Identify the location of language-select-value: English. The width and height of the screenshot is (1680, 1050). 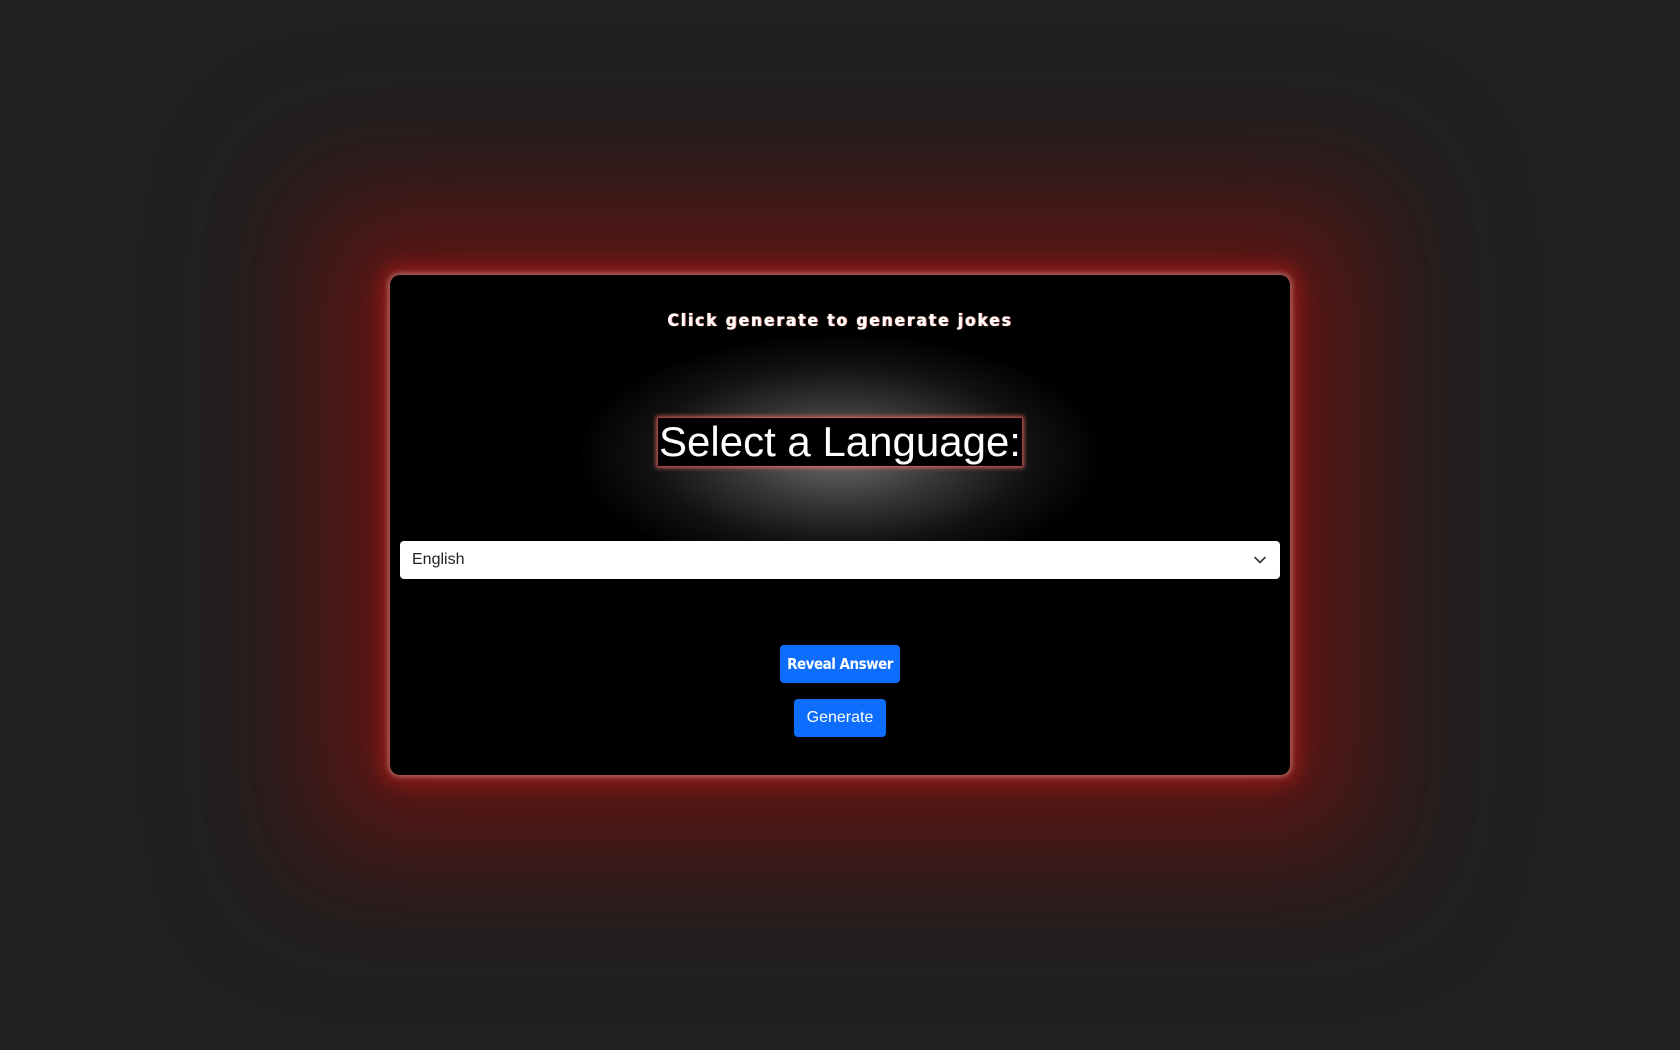
(438, 559).